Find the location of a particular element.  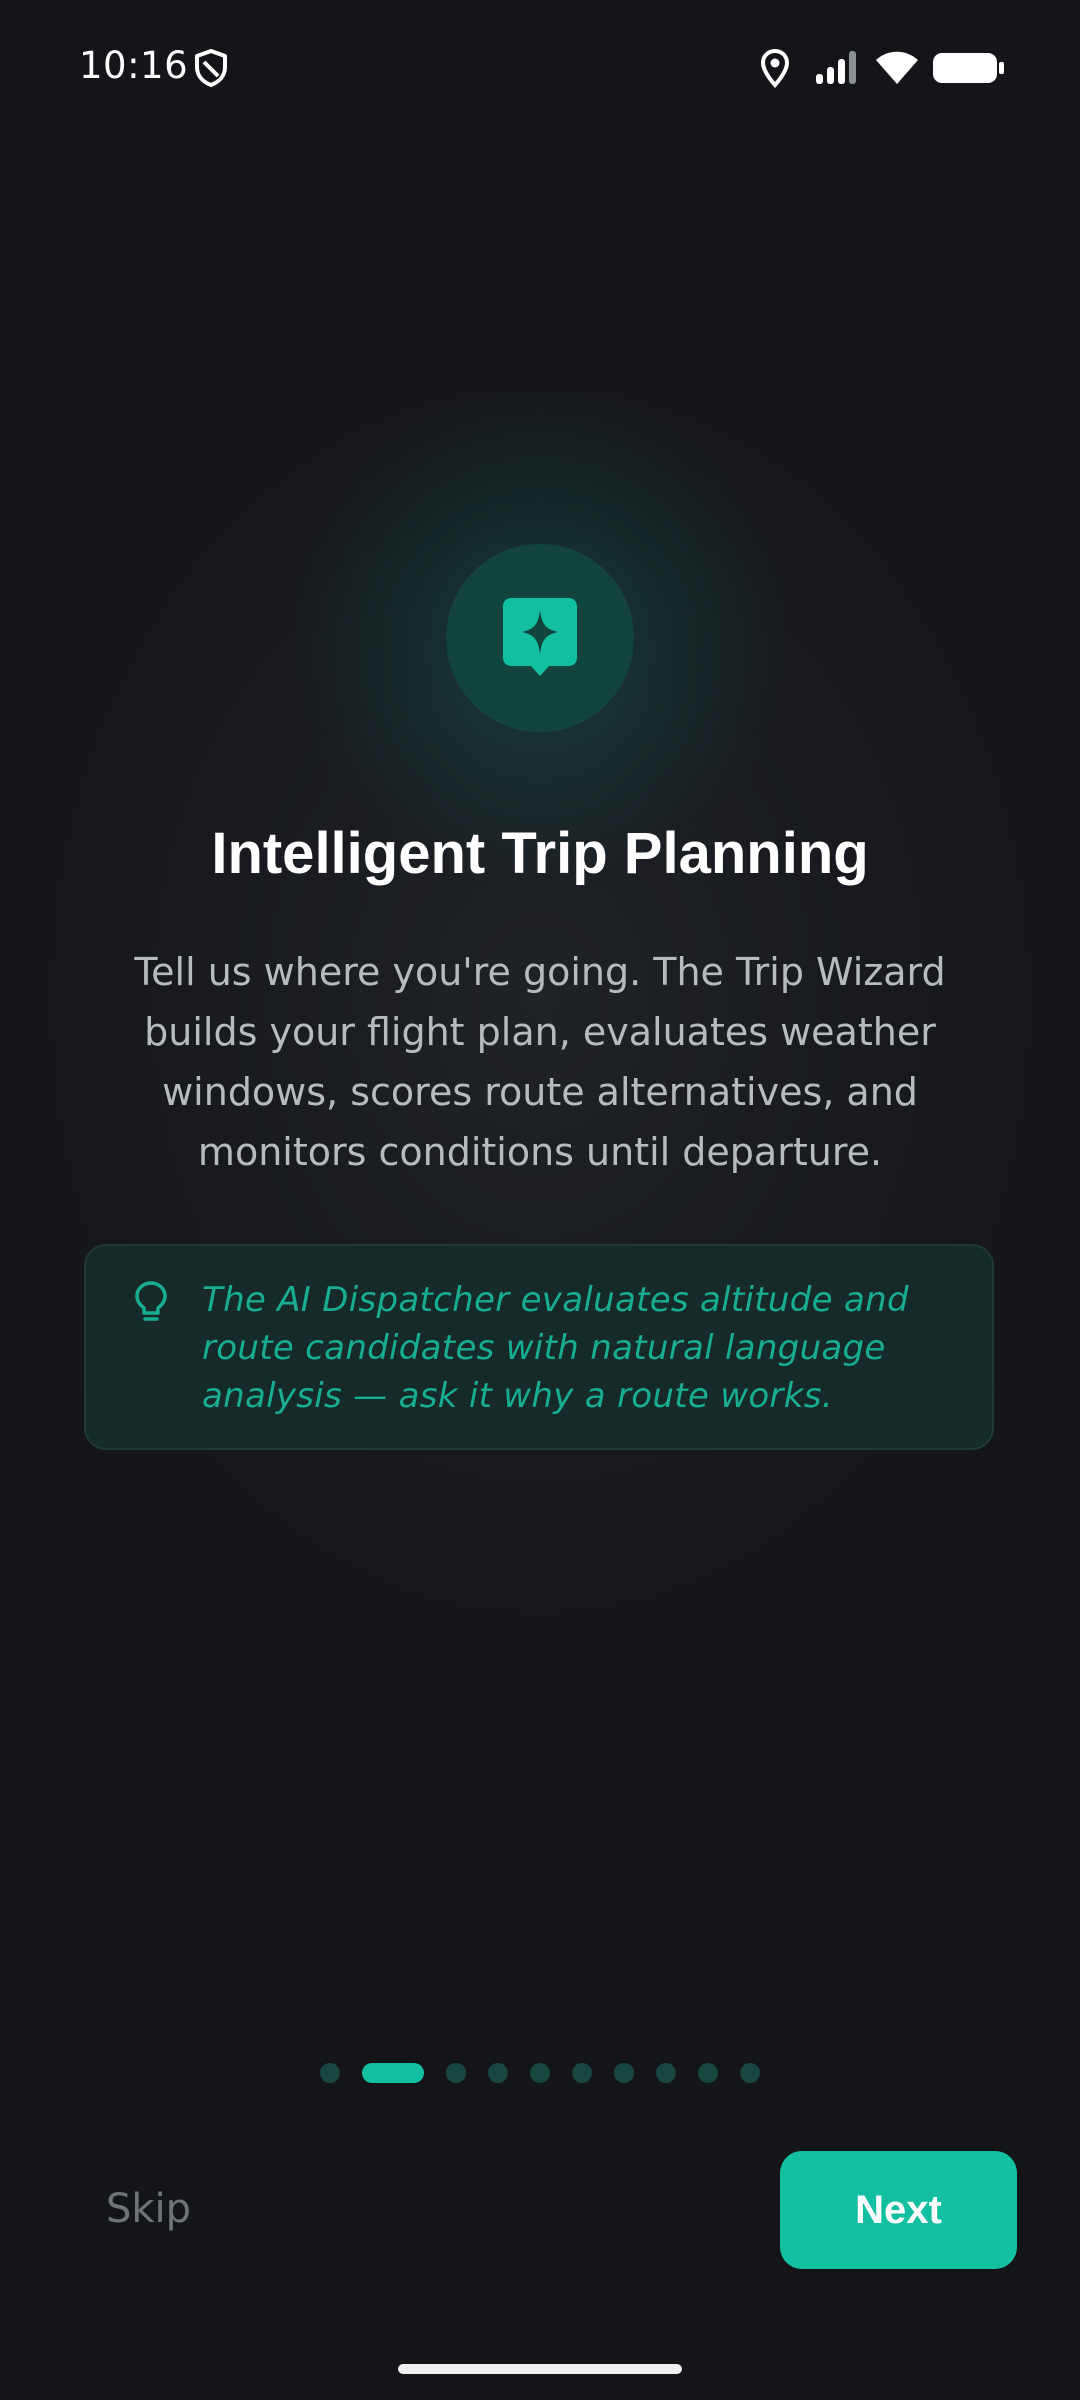

lightbulb-icon is located at coordinates (151, 1301).